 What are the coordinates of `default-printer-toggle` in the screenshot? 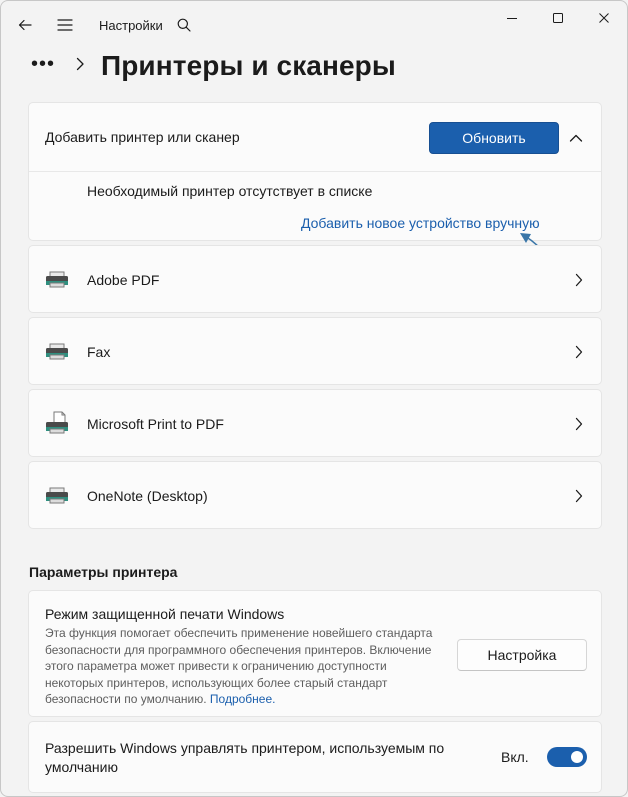 It's located at (567, 757).